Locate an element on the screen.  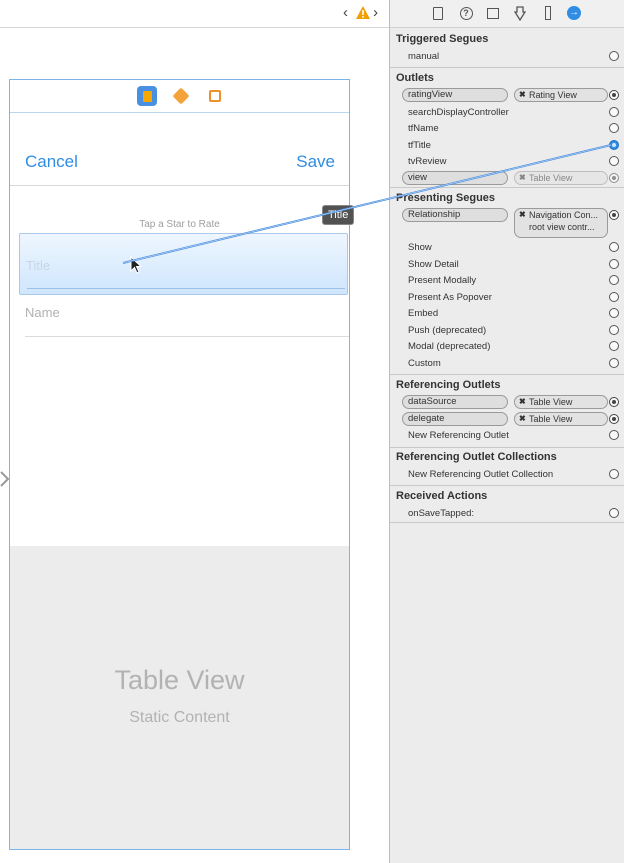
drag-target-tooltip: Title is located at coordinates (338, 215).